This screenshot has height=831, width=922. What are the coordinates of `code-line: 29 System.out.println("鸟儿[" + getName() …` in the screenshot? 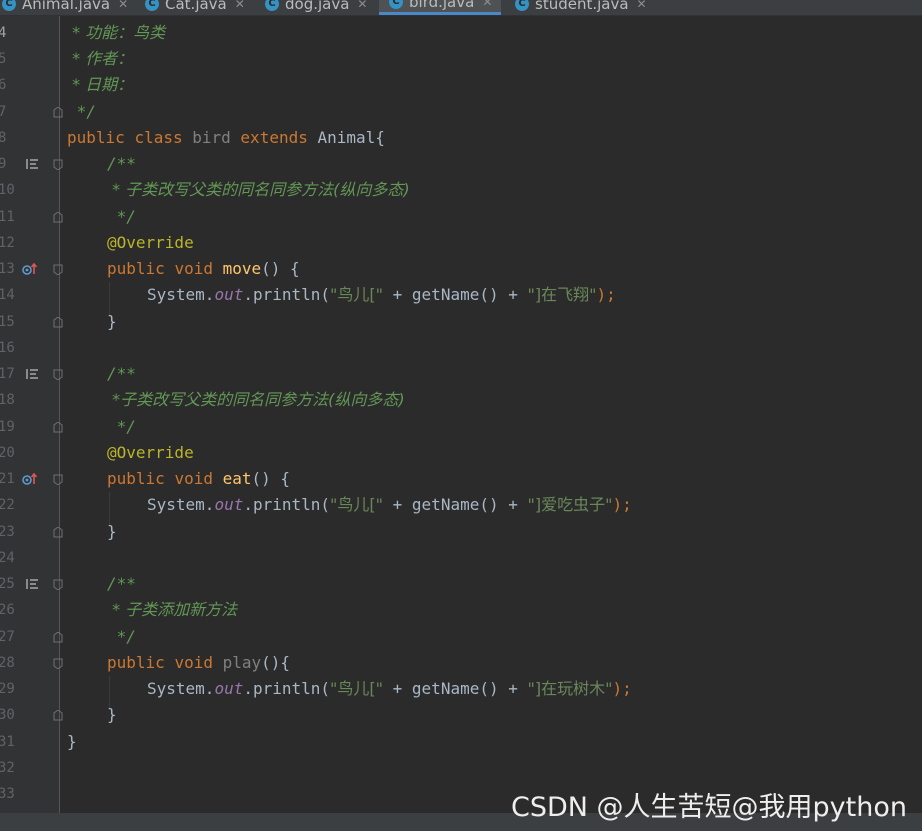 It's located at (461, 689).